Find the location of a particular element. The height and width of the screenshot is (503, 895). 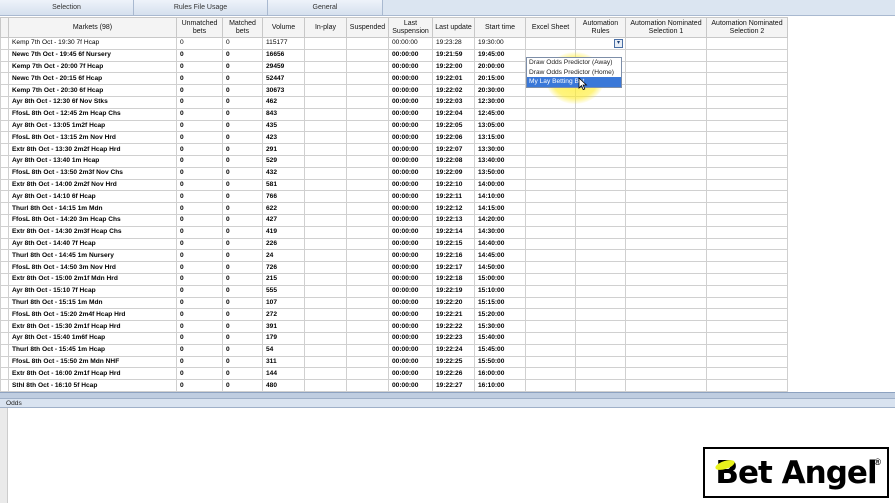

column-header: Matched bets is located at coordinates (242, 27).